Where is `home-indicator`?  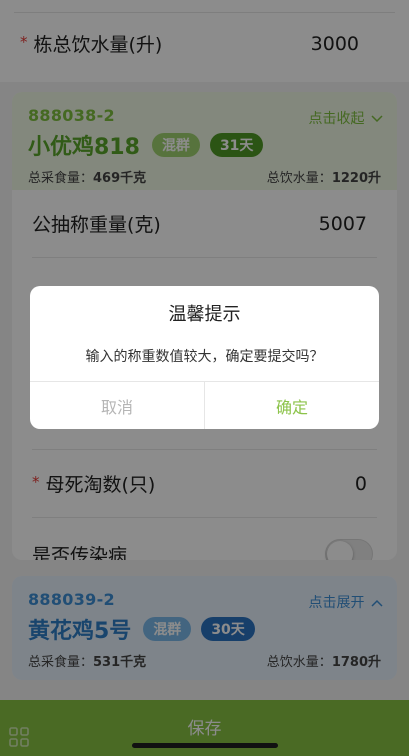
home-indicator is located at coordinates (204, 745).